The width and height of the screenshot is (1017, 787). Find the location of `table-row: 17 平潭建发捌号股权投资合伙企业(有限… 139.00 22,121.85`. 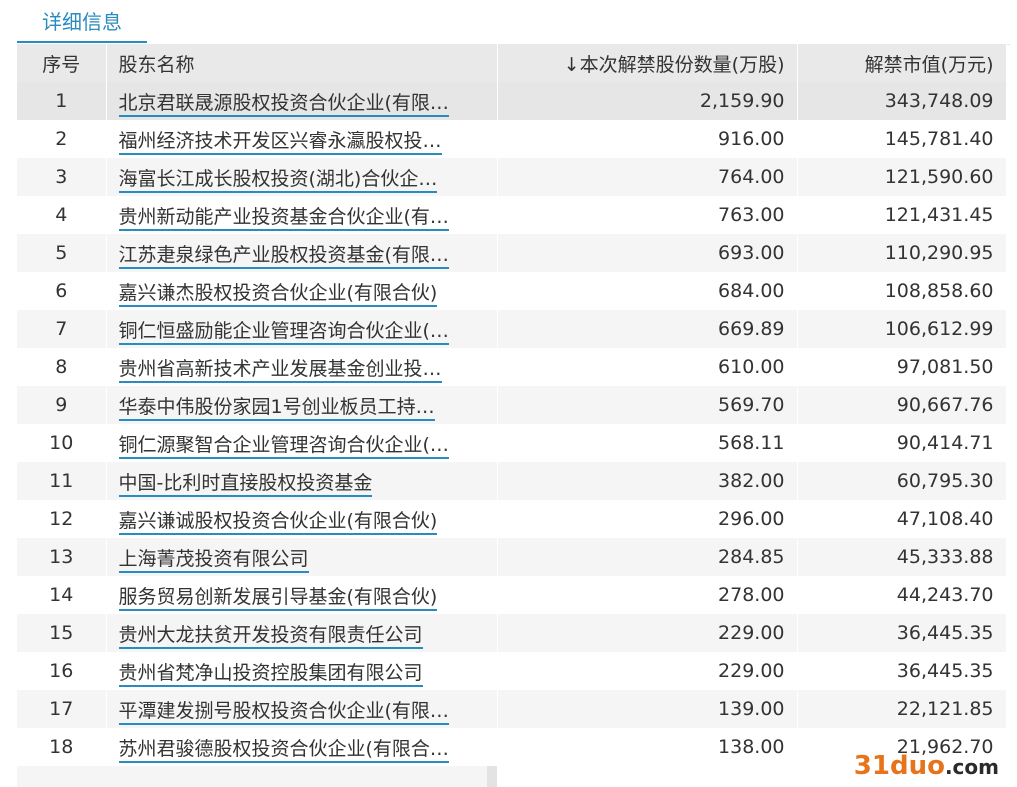

table-row: 17 平潭建发捌号股权投资合伙企业(有限… 139.00 22,121.85 is located at coordinates (512, 709).